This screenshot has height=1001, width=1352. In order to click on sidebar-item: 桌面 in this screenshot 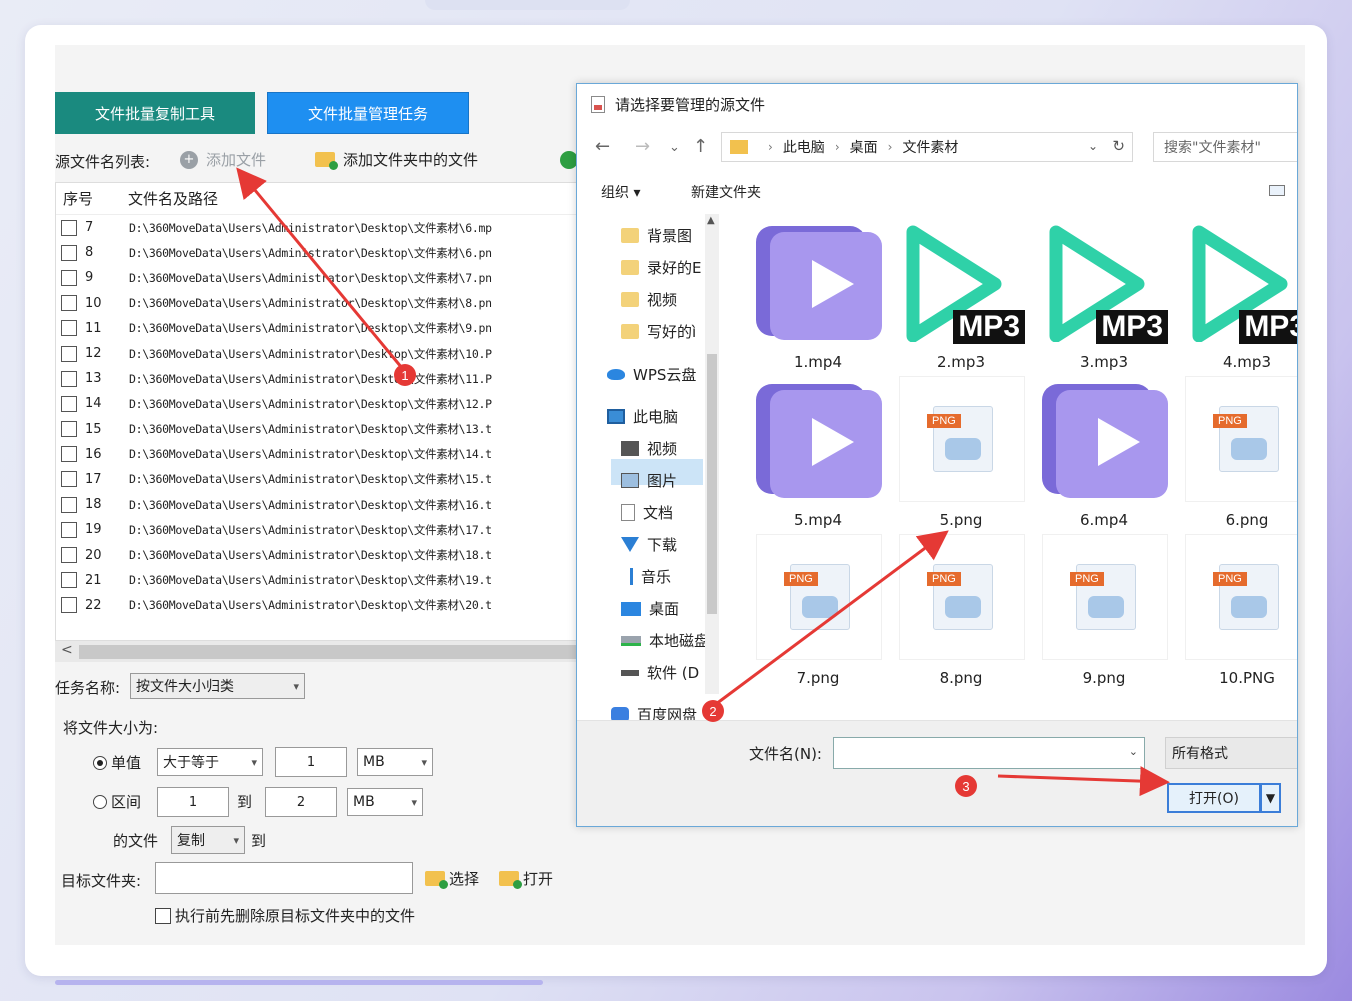, I will do `click(650, 608)`.